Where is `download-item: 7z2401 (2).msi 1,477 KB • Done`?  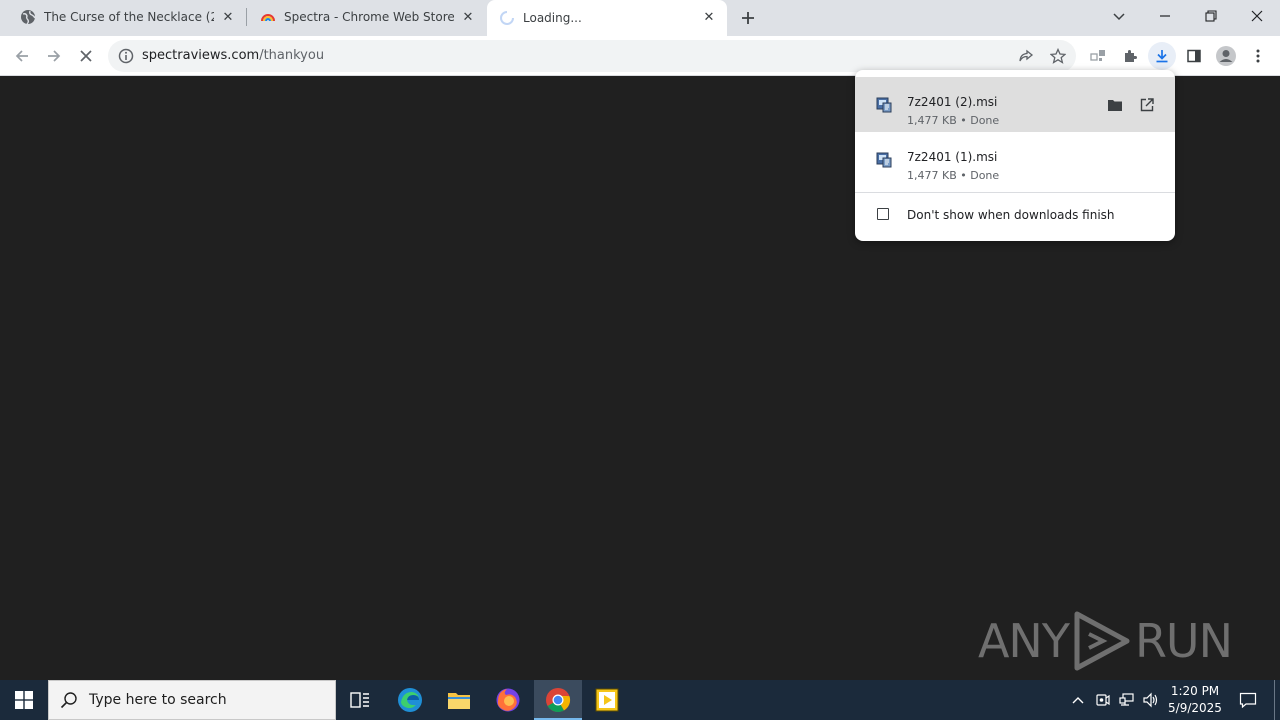
download-item: 7z2401 (2).msi 1,477 KB • Done is located at coordinates (1015, 104).